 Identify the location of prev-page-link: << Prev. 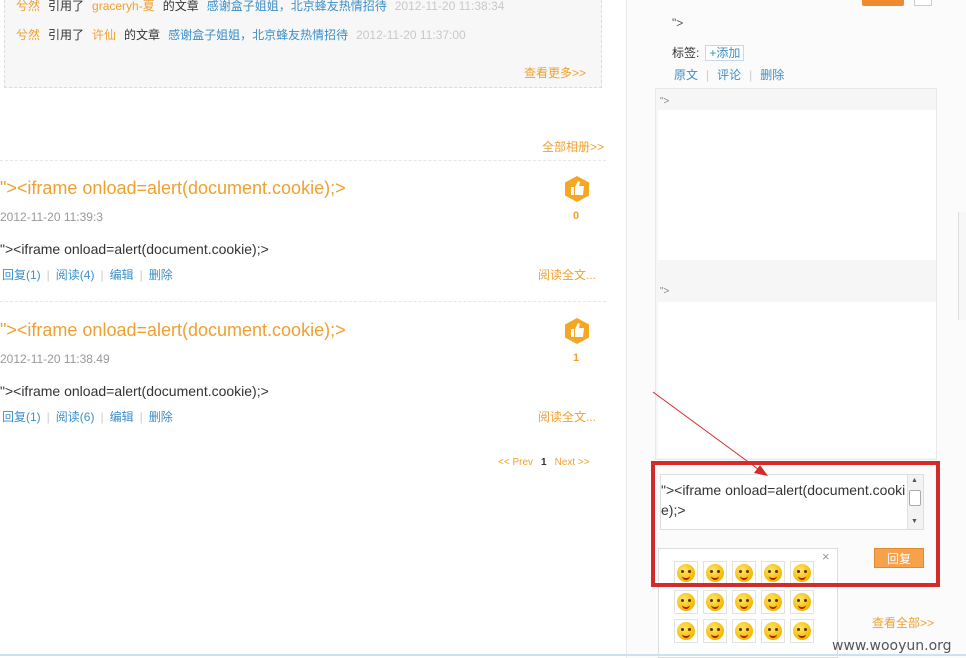
(515, 462).